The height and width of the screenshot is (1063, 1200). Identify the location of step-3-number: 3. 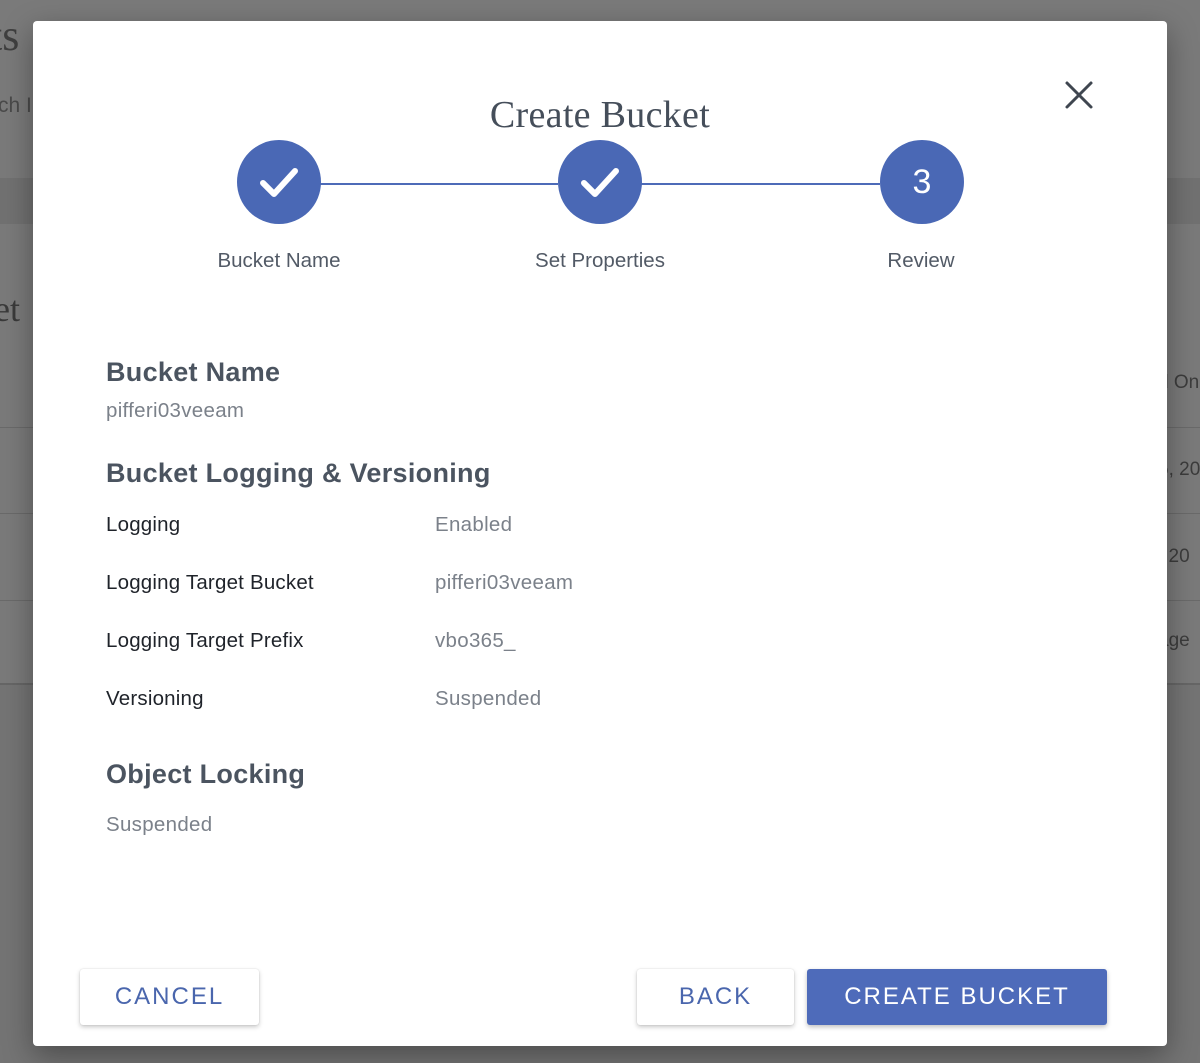
(922, 181).